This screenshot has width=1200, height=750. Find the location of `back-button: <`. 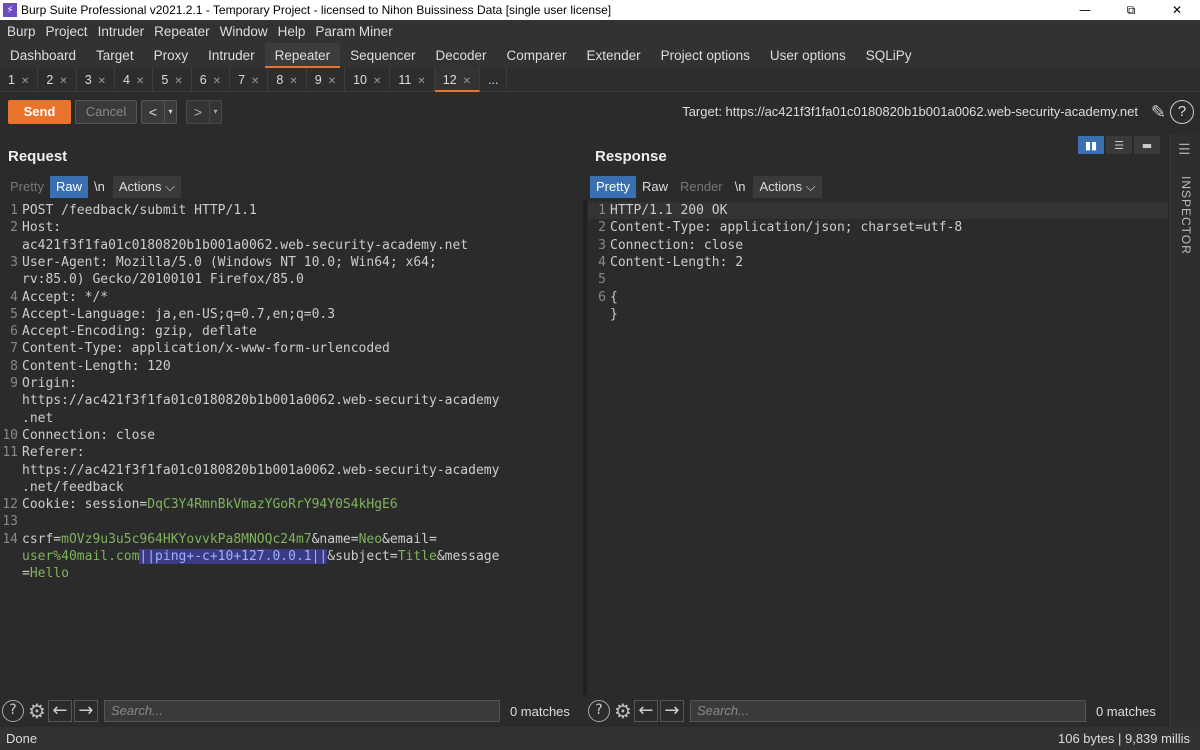

back-button: < is located at coordinates (153, 112).